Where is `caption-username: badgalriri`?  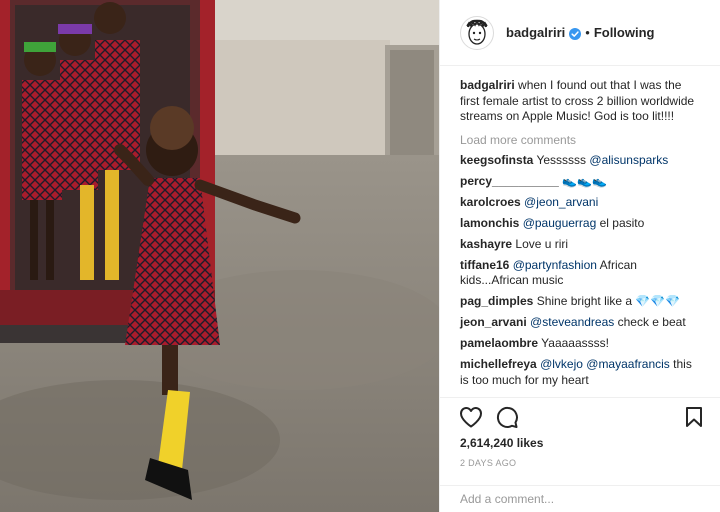 caption-username: badgalriri is located at coordinates (487, 85).